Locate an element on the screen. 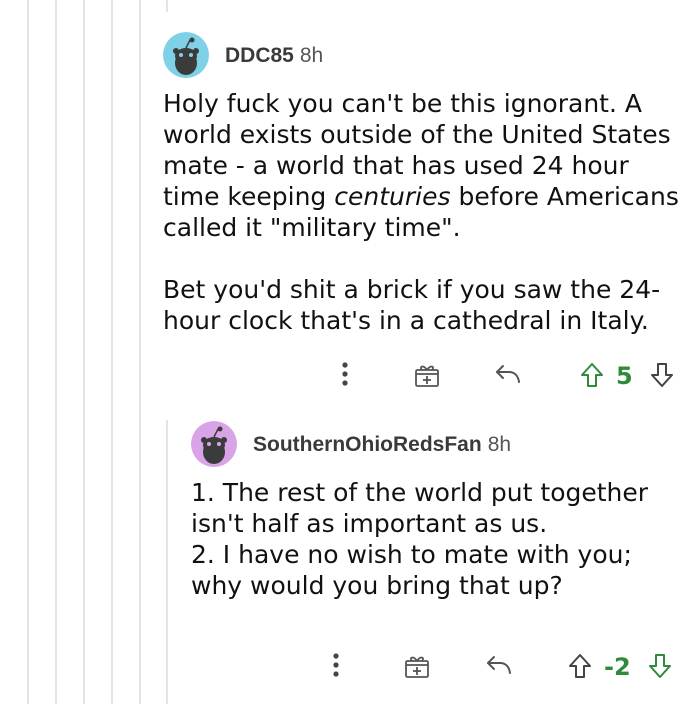 The height and width of the screenshot is (704, 700). comment-author: DDC85 8h is located at coordinates (274, 56).